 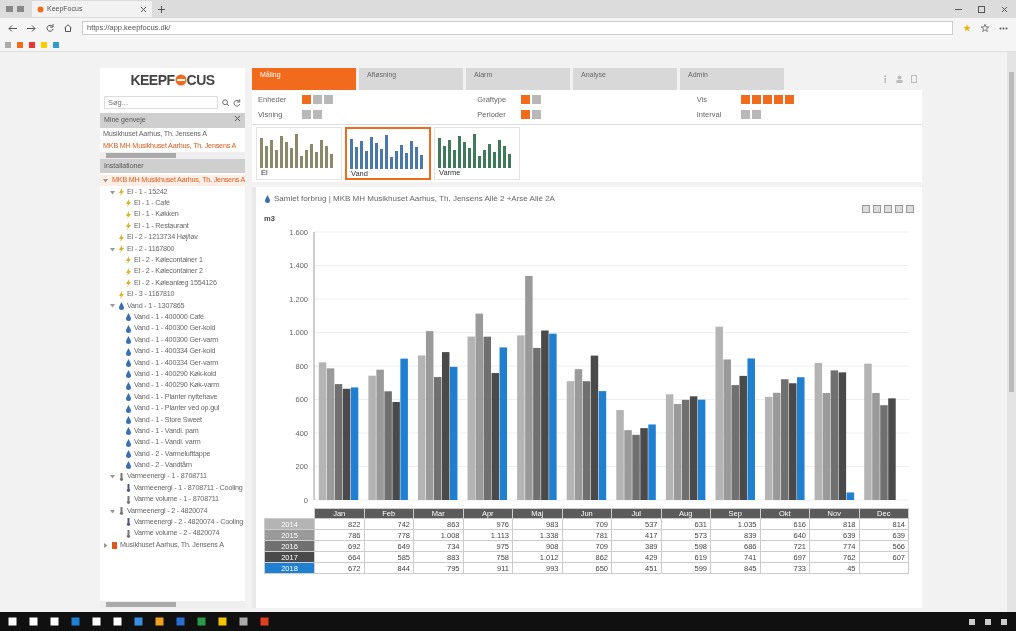 I want to click on star-icon, so click(x=967, y=28).